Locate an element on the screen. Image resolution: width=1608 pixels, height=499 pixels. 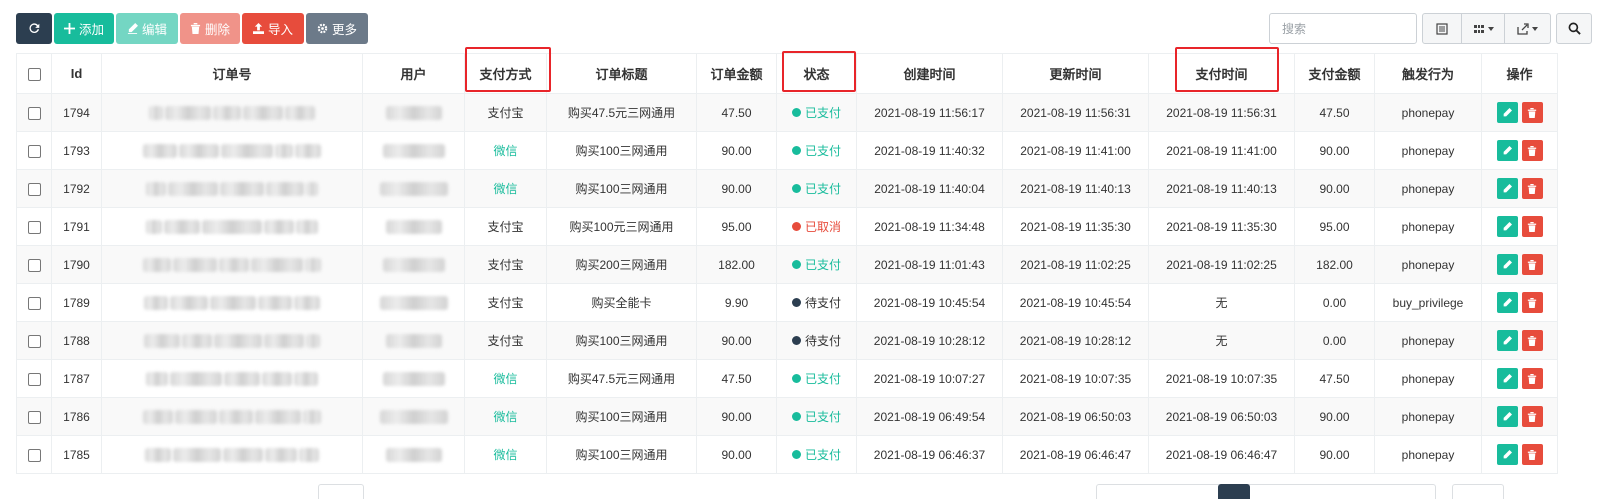
header-status: 状态 is located at coordinates (816, 73).